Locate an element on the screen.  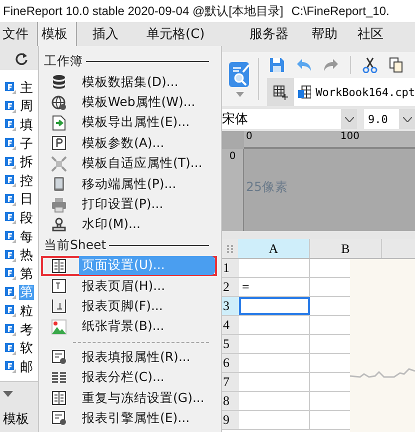
panel-label: 模板 is located at coordinates (16, 419).